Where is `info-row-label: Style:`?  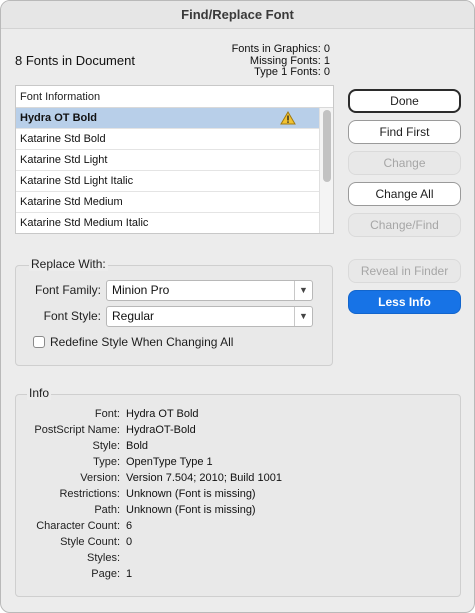 info-row-label: Style: is located at coordinates (106, 446).